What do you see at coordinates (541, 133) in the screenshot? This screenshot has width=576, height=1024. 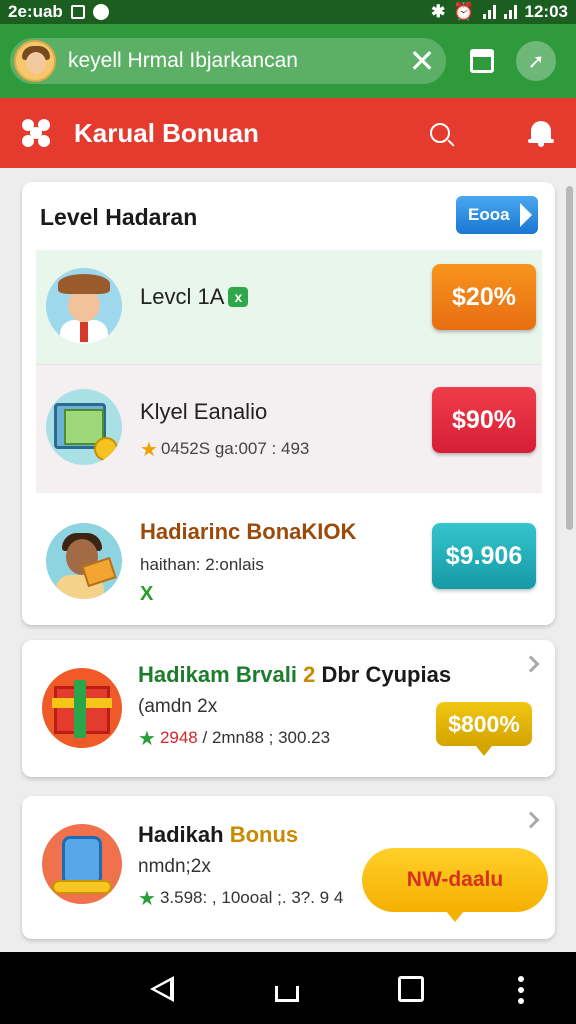 I see `bell-icon` at bounding box center [541, 133].